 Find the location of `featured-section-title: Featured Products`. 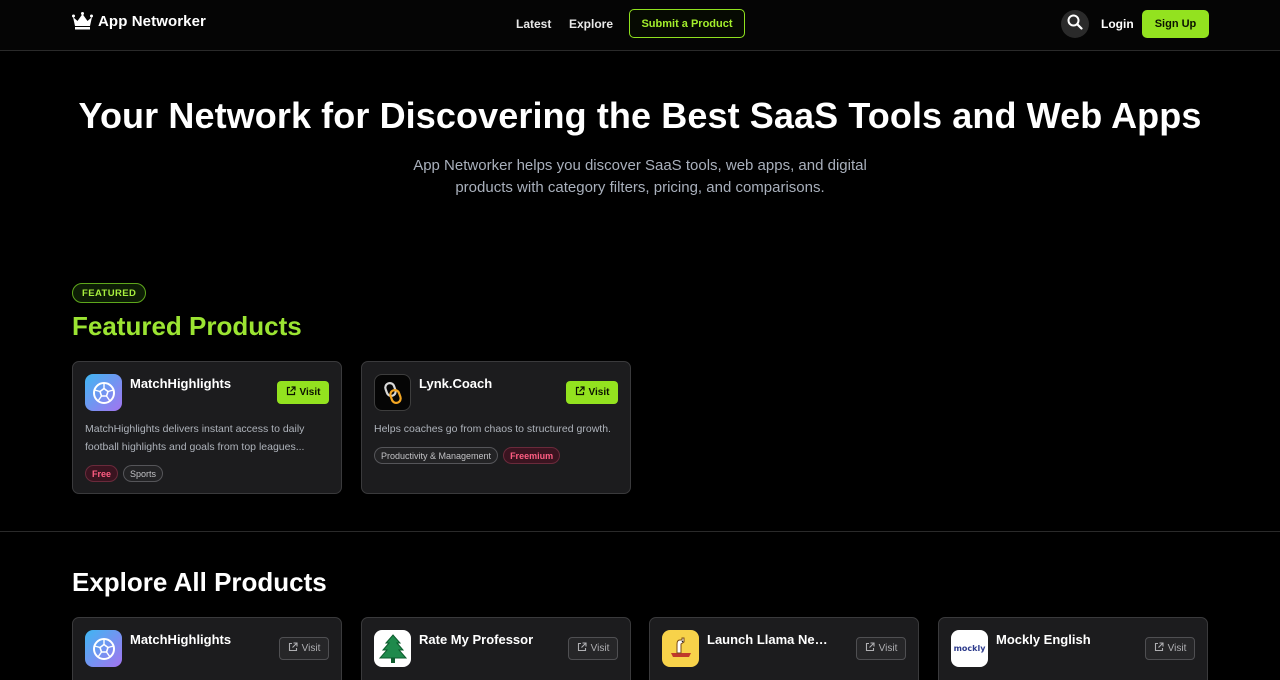

featured-section-title: Featured Products is located at coordinates (187, 326).